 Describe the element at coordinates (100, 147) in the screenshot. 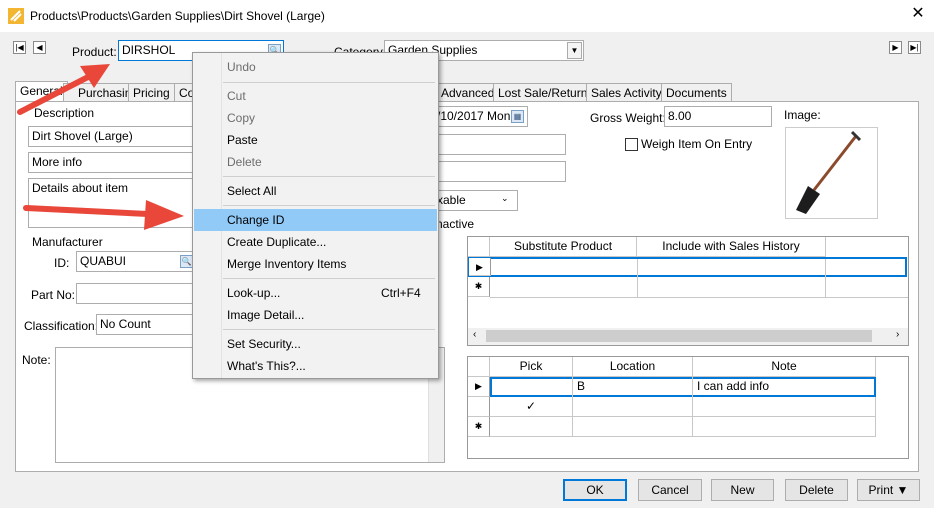

I see `annotation-arrows` at that location.